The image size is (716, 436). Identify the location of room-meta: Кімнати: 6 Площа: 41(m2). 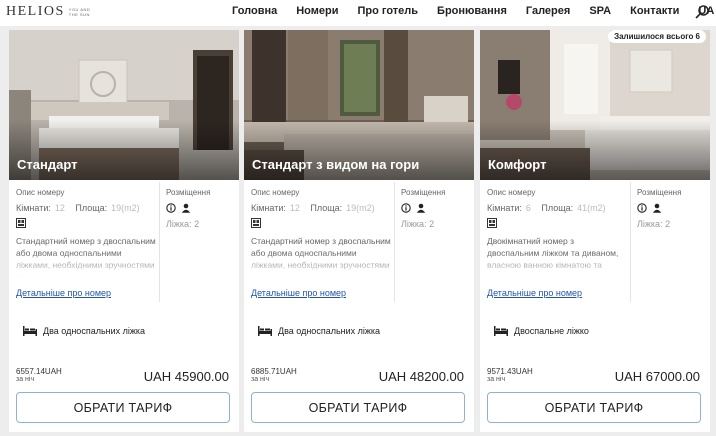
(557, 208).